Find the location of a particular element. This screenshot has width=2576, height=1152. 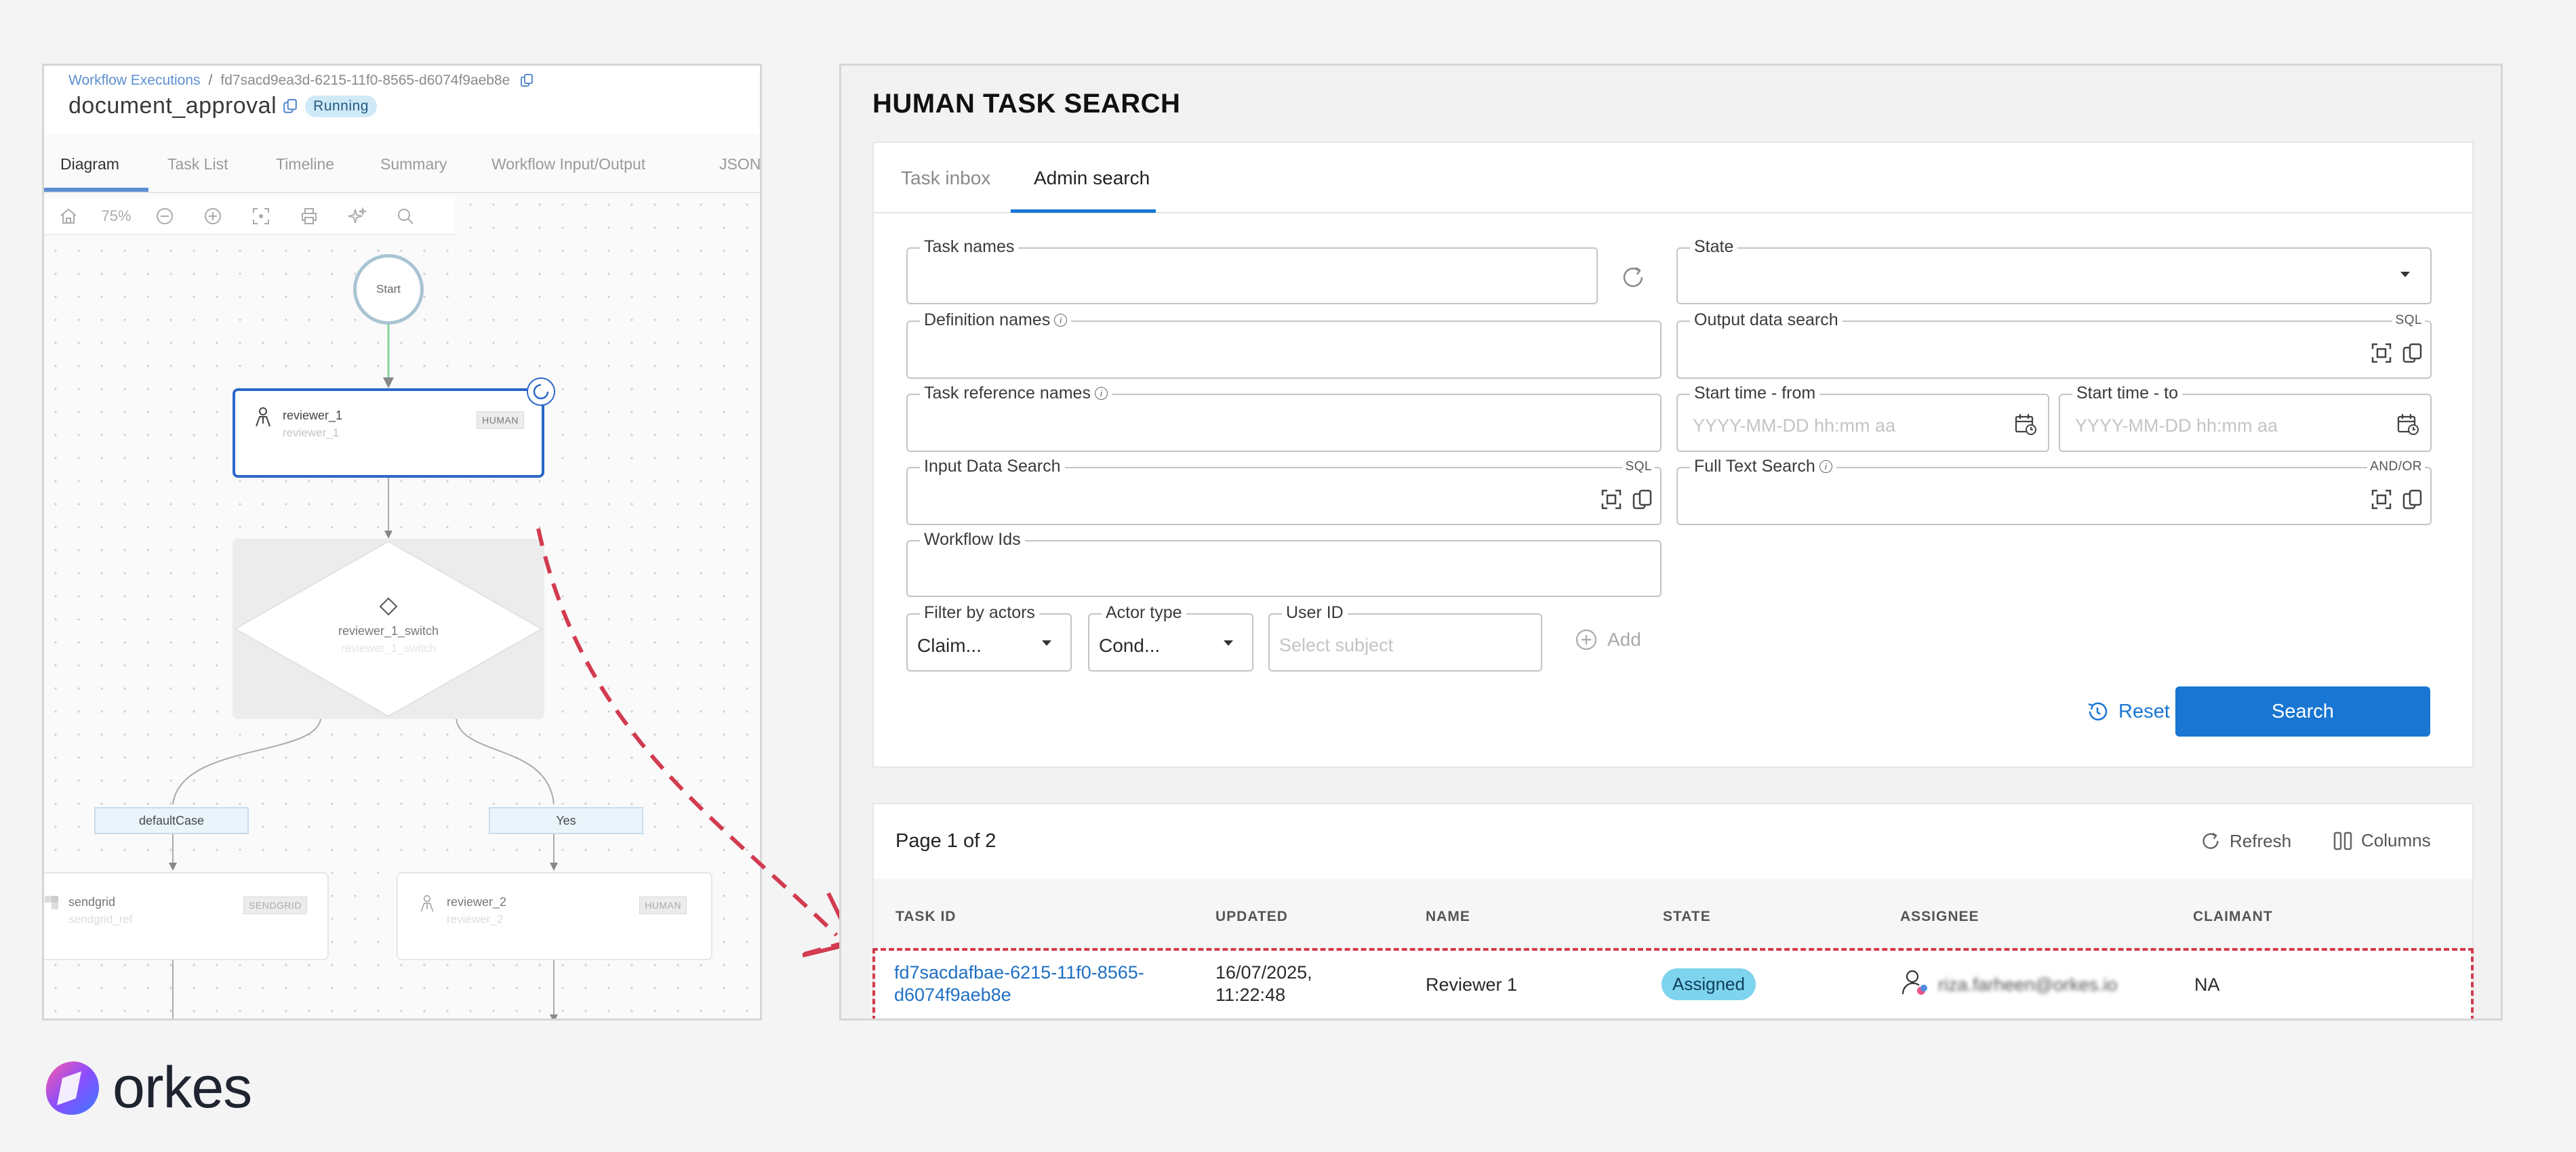

add-actor-button: Add is located at coordinates (1608, 639).